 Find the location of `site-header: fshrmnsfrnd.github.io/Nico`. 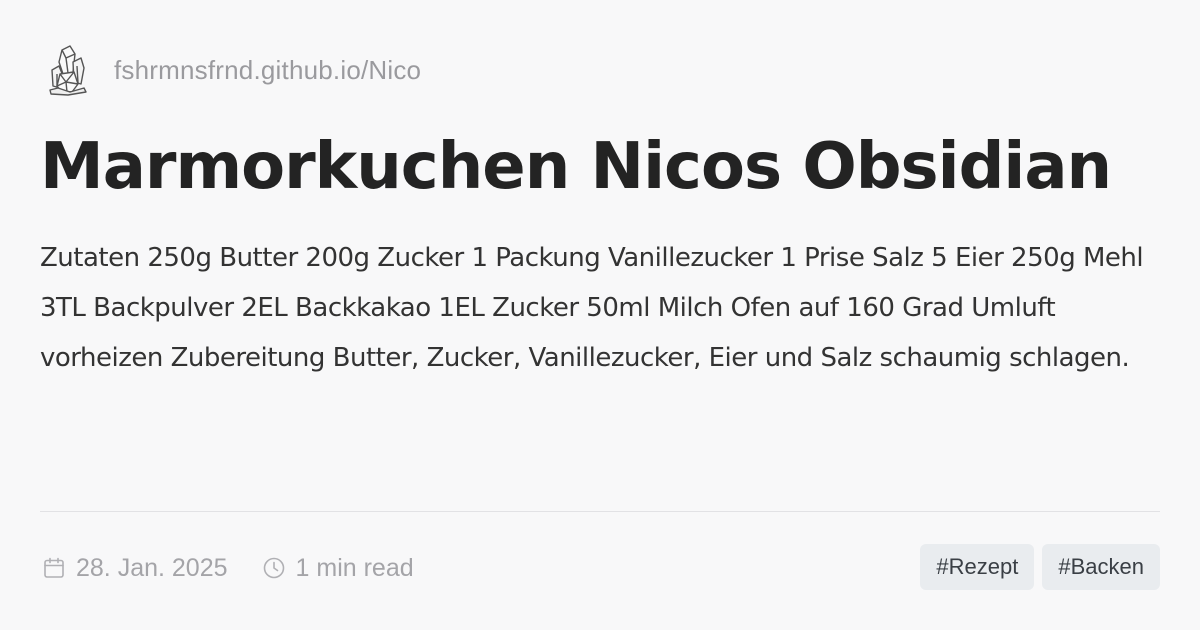

site-header: fshrmnsfrnd.github.io/Nico is located at coordinates (233, 70).